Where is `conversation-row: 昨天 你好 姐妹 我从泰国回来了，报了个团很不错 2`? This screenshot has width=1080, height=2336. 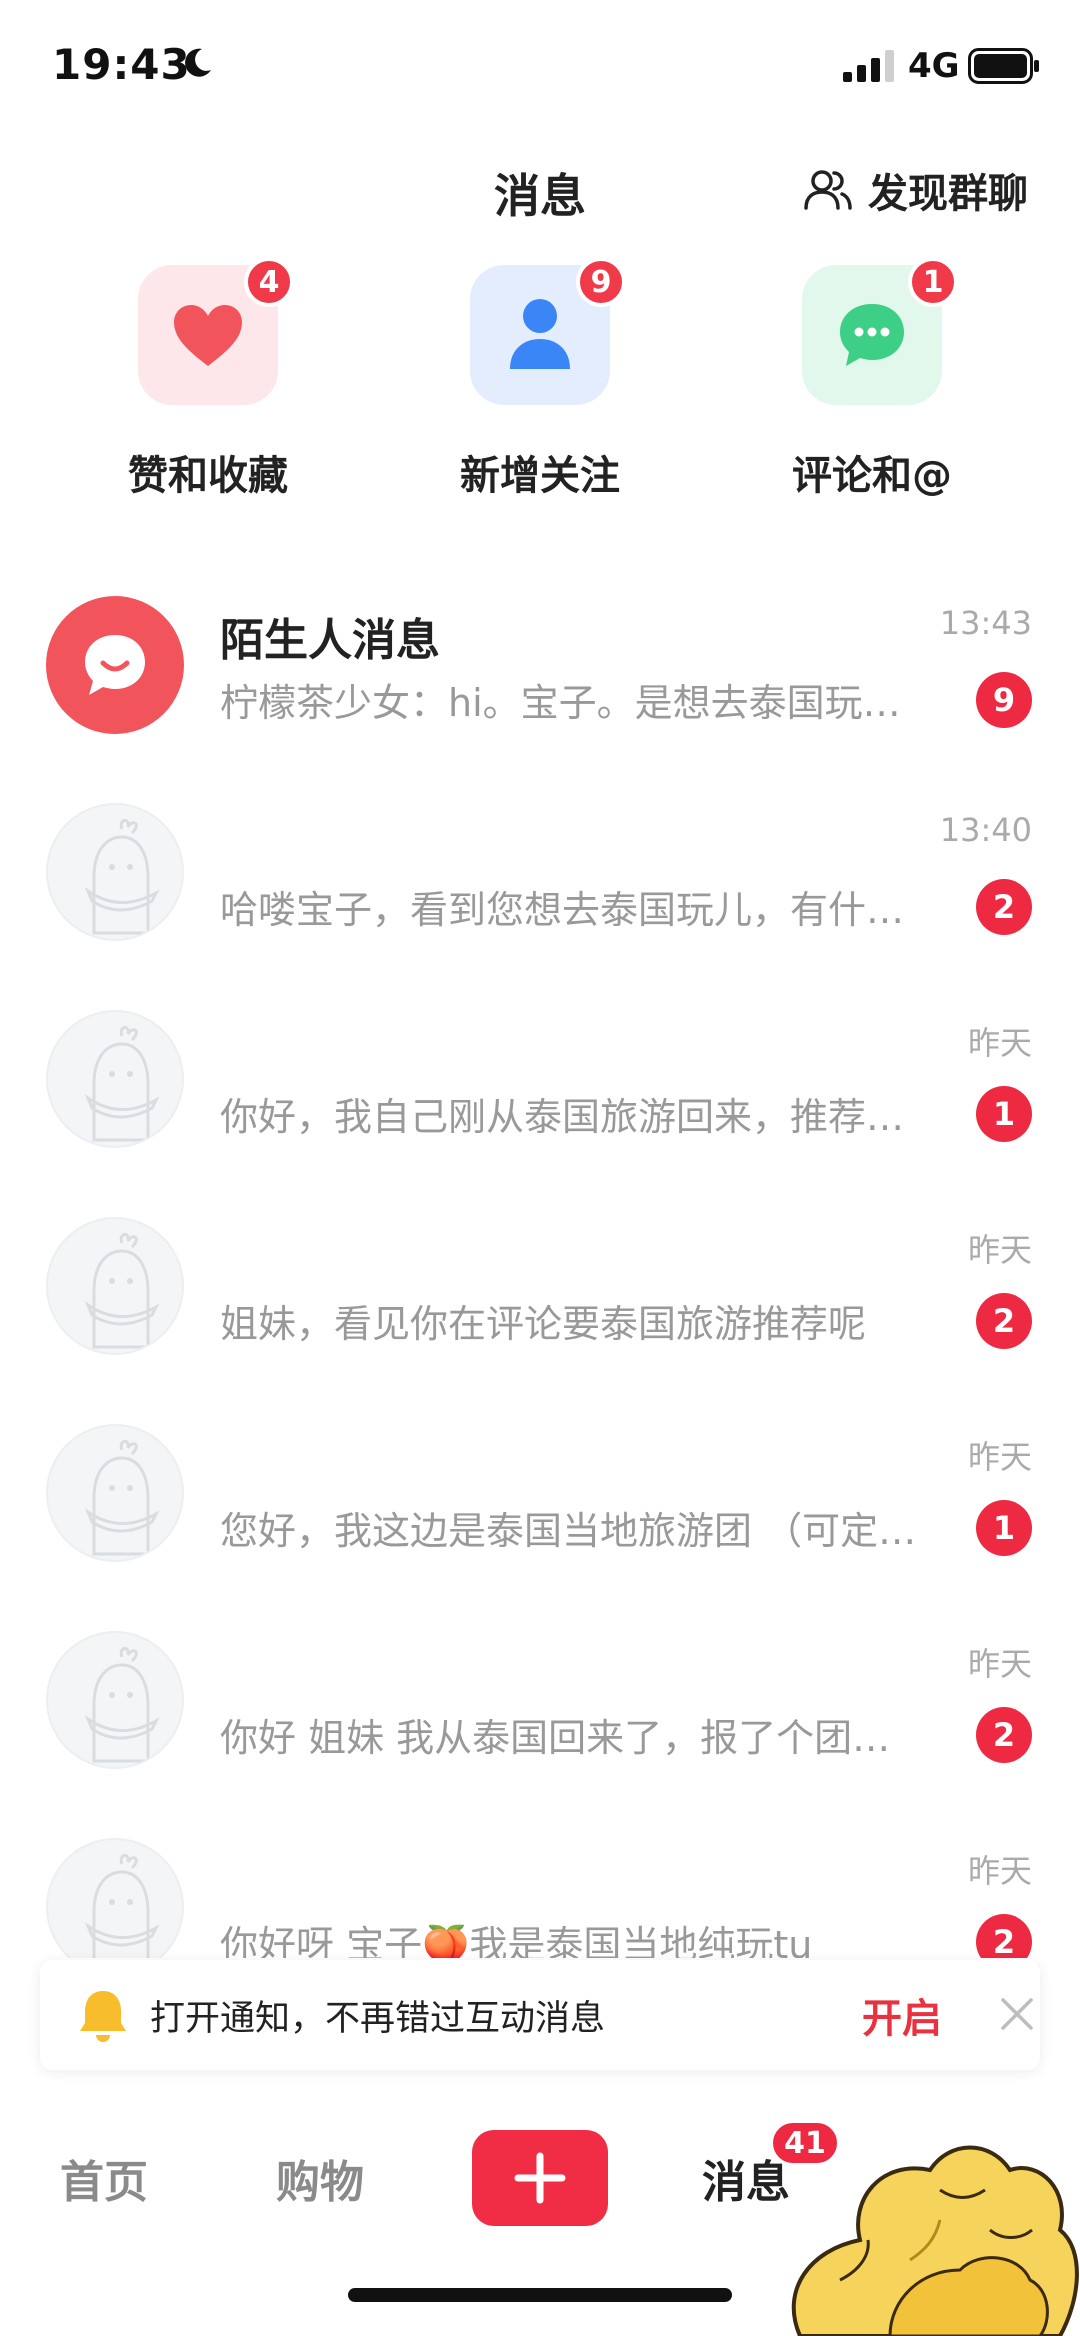
conversation-row: 昨天 你好 姐妹 我从泰国回来了，报了个团很不错 2 is located at coordinates (540, 1734).